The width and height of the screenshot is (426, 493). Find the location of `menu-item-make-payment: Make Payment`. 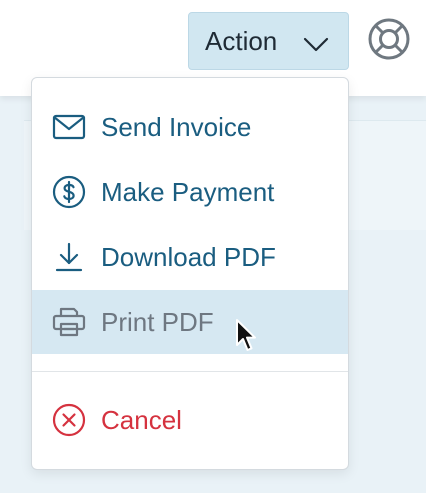

menu-item-make-payment: Make Payment is located at coordinates (190, 192).